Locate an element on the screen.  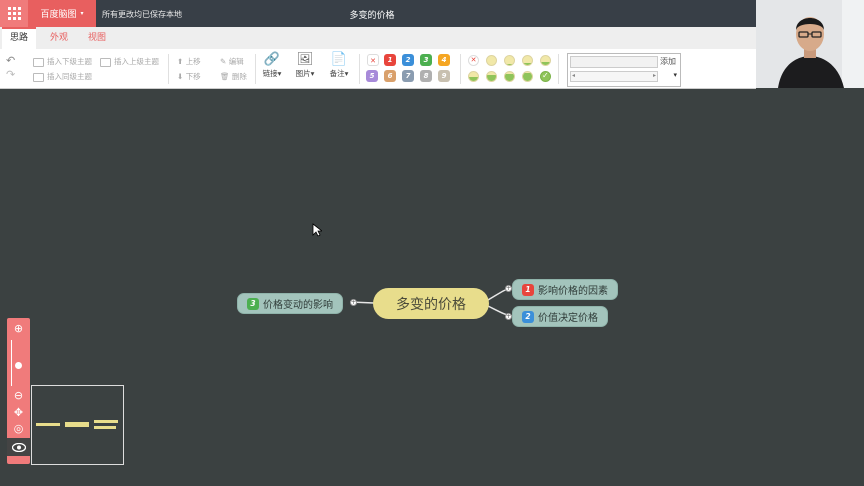
pencil-icon: ✎ is located at coordinates (223, 61).